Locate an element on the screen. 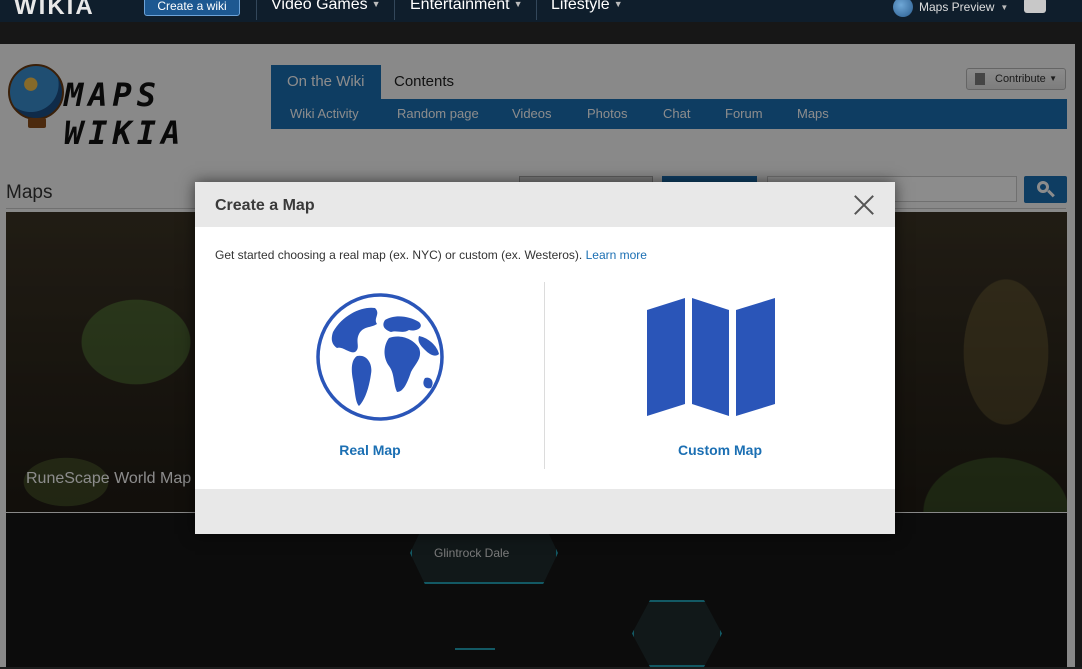  modal-title: Create a Map is located at coordinates (265, 205).